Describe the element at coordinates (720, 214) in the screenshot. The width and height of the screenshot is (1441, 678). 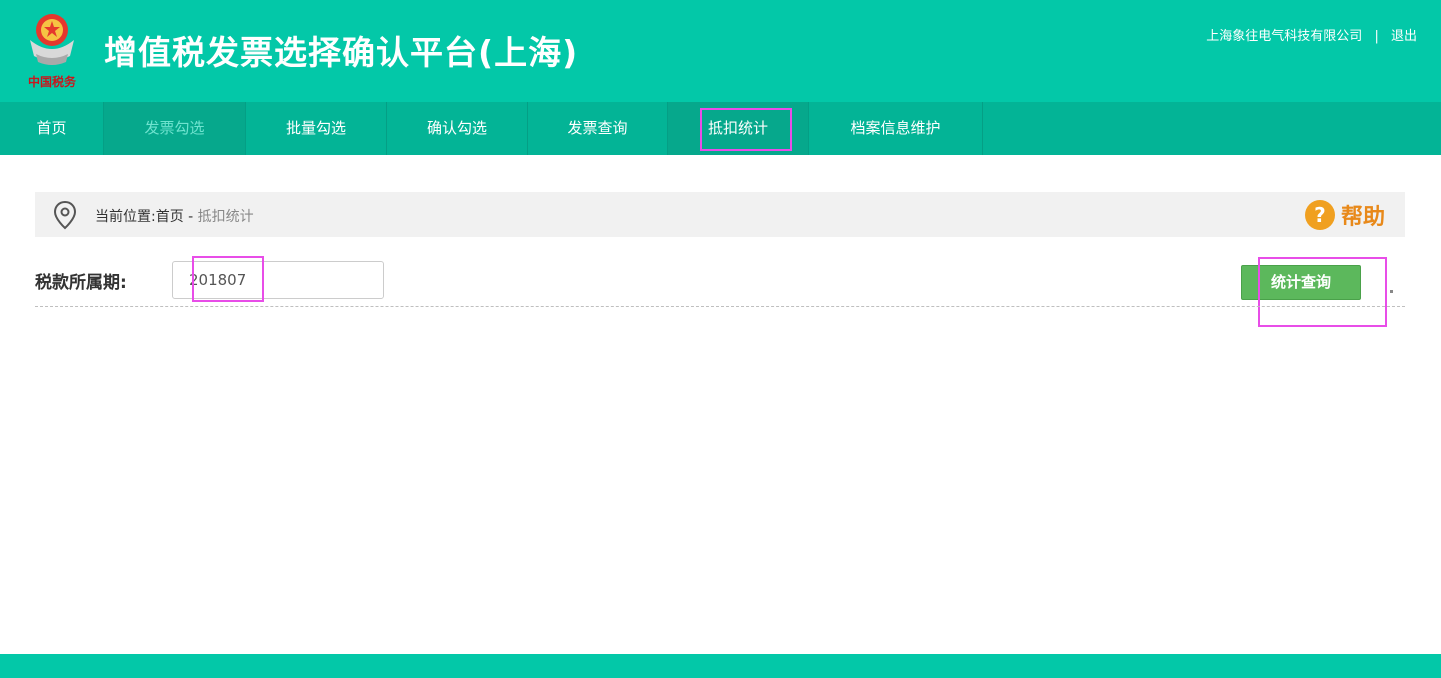
I see `breadcrumb: 当前位置:首页 - 抵扣统计 ? 帮助` at that location.